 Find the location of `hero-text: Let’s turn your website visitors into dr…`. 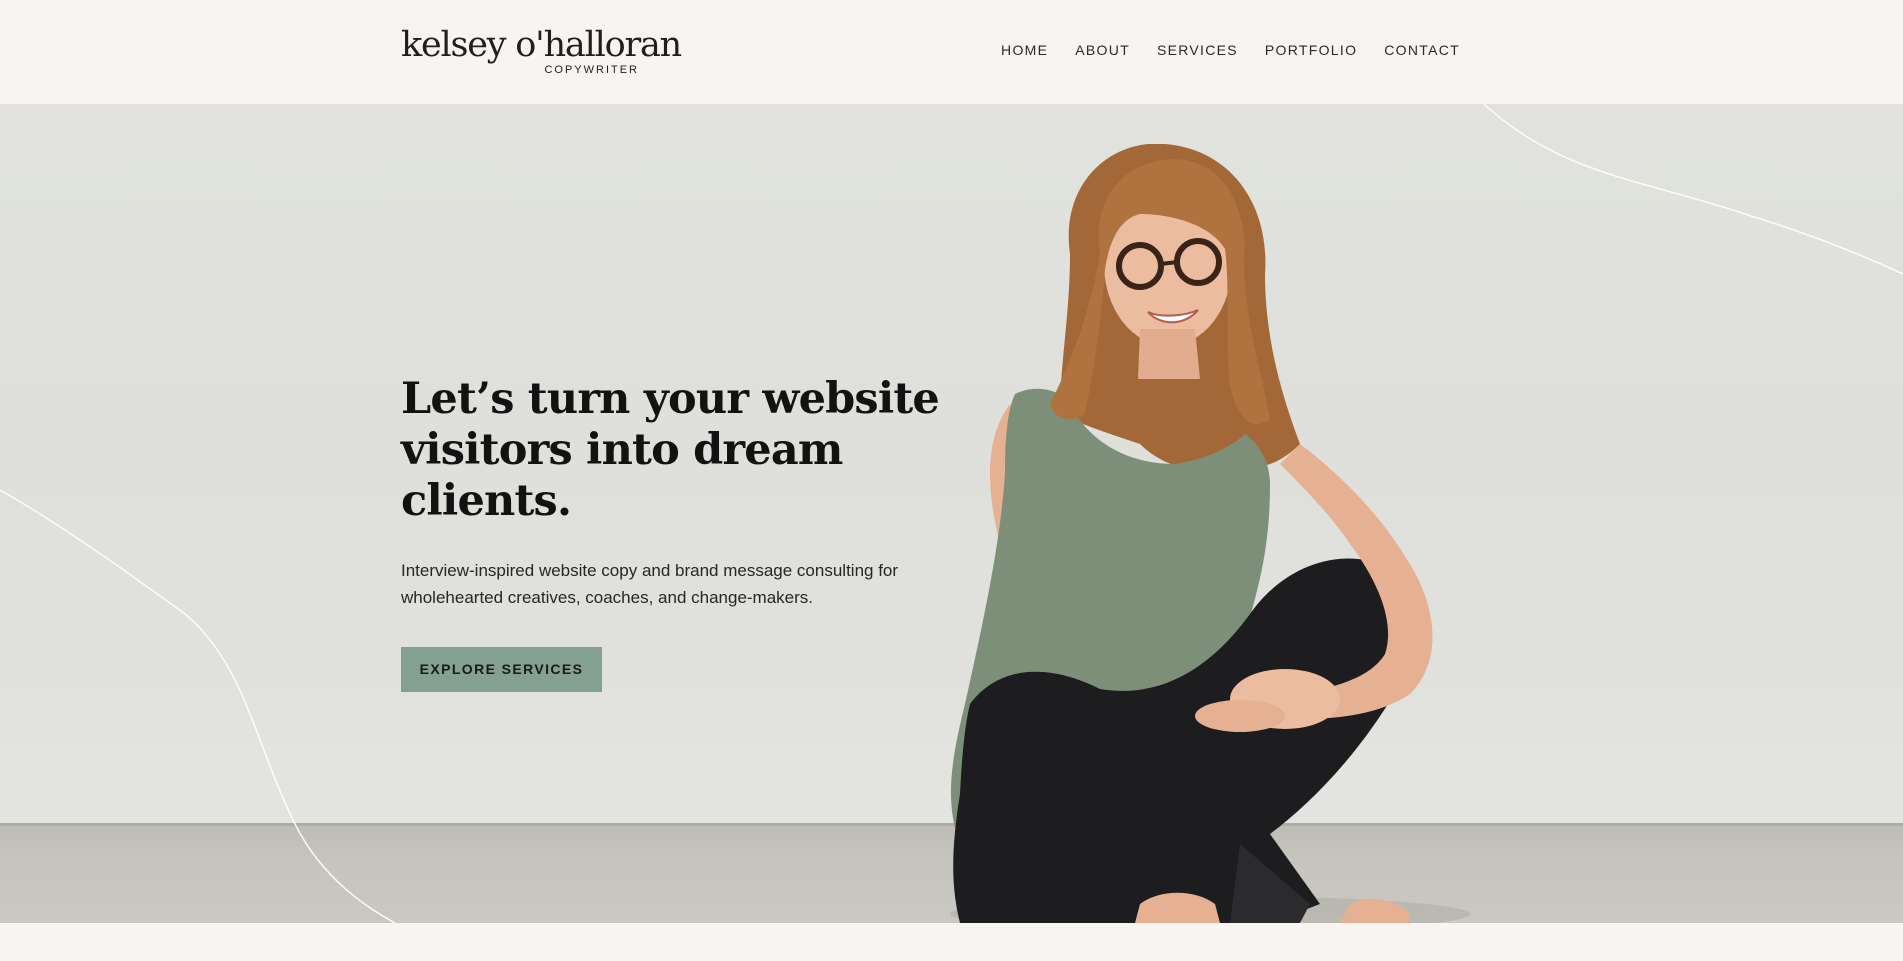

hero-text: Let’s turn your website visitors into dr… is located at coordinates (701, 533).